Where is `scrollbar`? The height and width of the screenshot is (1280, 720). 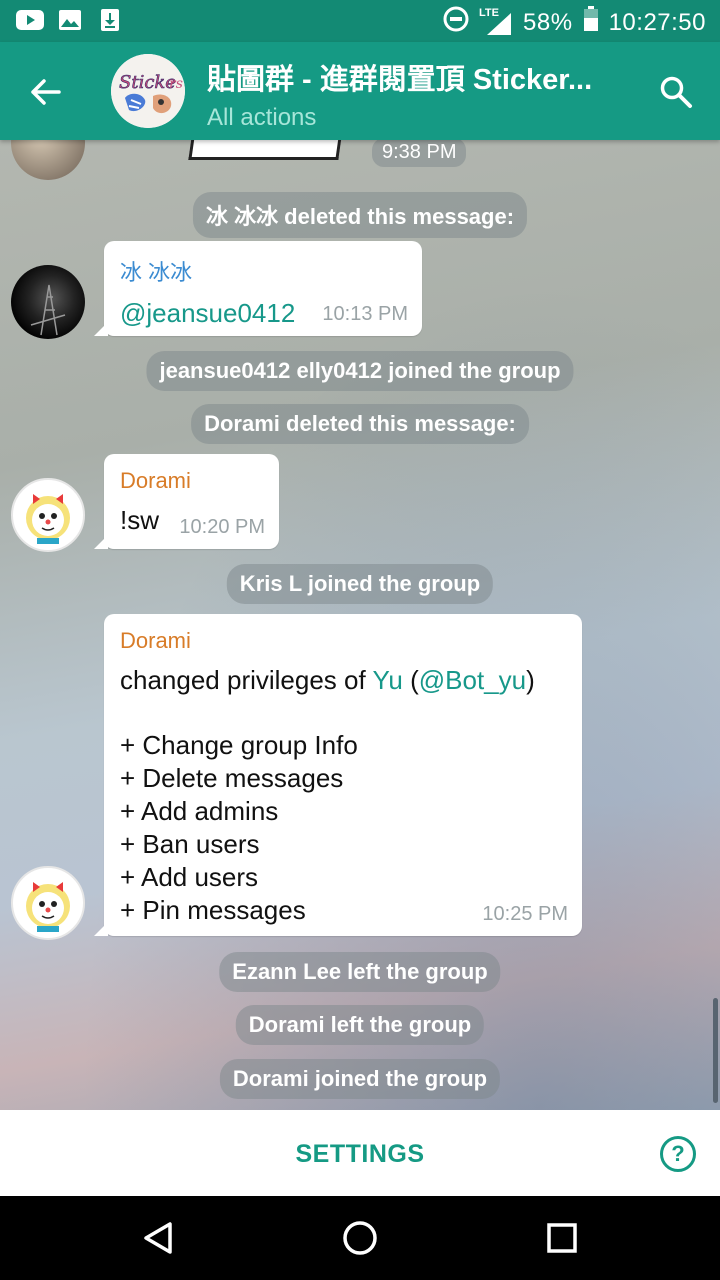 scrollbar is located at coordinates (715, 1050).